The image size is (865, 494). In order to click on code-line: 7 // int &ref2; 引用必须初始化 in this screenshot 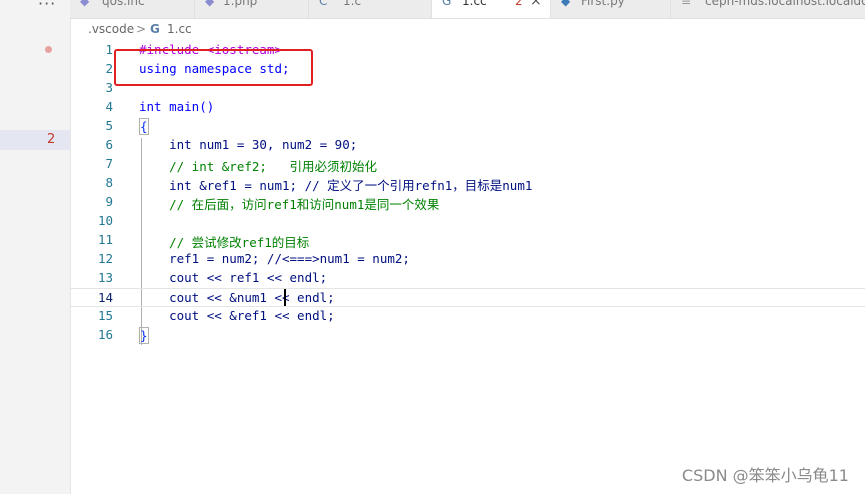, I will do `click(467, 164)`.